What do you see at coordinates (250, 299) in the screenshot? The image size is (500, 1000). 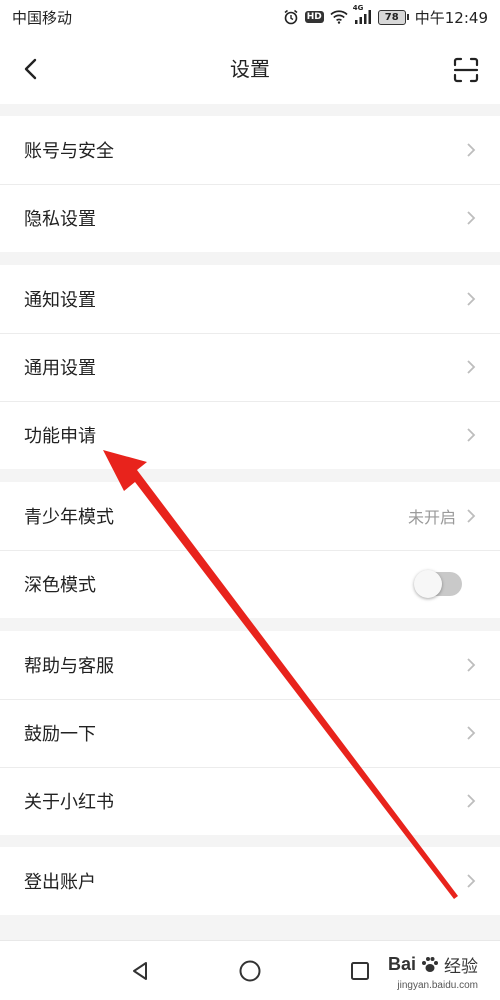 I see `row-notification-settings: 通知设置` at bounding box center [250, 299].